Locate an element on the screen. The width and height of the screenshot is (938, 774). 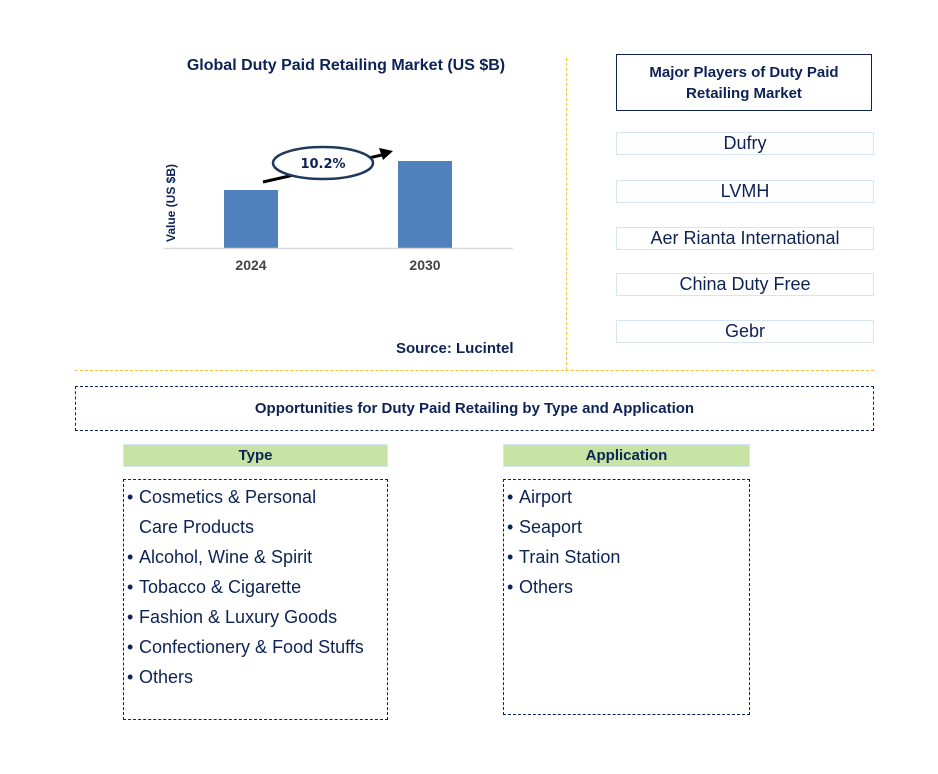
type-list-item: • Confectionery & Food Stuffs is located at coordinates (257, 647).